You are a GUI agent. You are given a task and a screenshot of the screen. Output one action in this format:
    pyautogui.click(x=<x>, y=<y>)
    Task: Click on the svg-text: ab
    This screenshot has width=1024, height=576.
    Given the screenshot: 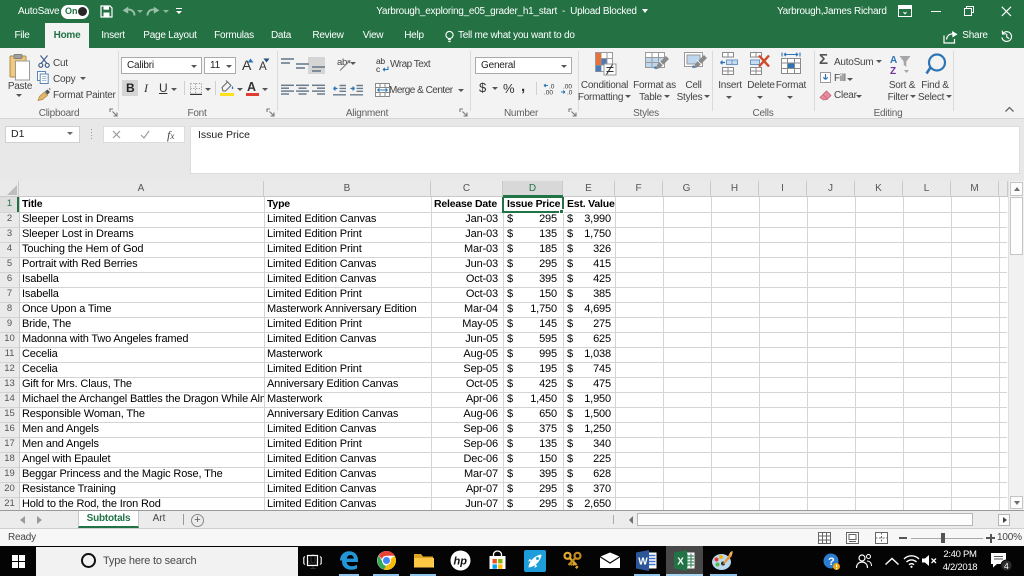 What is the action you would take?
    pyautogui.click(x=342, y=62)
    